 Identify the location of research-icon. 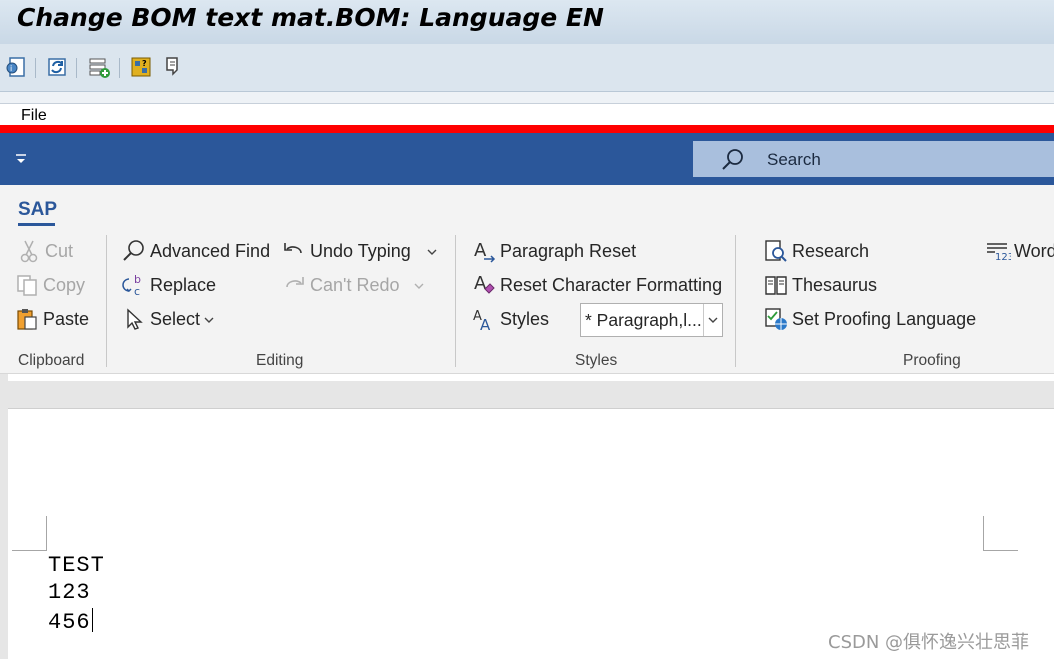
(776, 251).